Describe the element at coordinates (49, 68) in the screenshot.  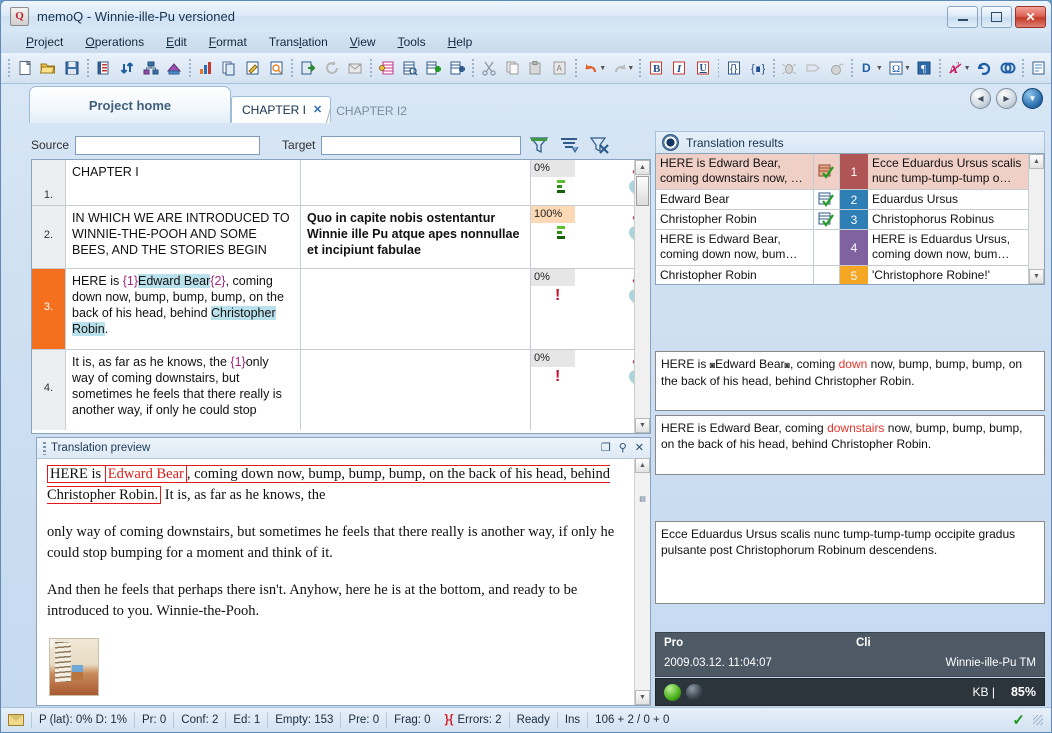
I see `open-folder-icon` at that location.